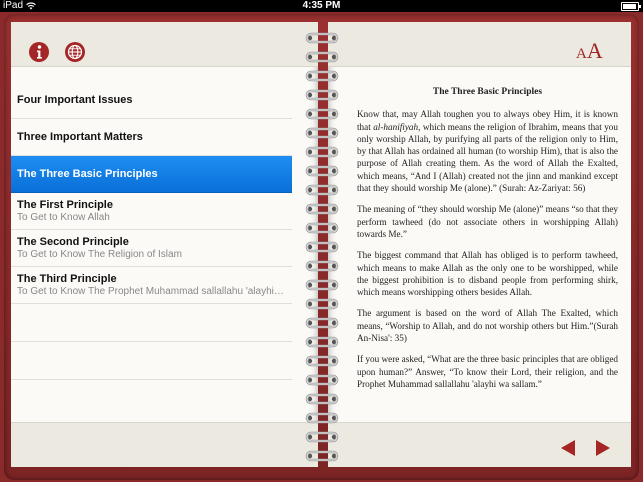 Image resolution: width=643 pixels, height=482 pixels. I want to click on list-item-selected: The Three Basic Principles, so click(151, 174).